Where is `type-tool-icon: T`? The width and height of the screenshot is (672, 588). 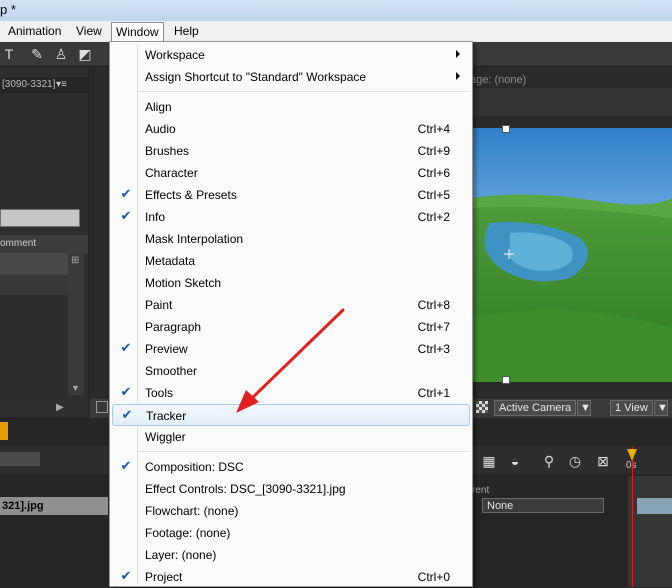 type-tool-icon: T is located at coordinates (9, 54).